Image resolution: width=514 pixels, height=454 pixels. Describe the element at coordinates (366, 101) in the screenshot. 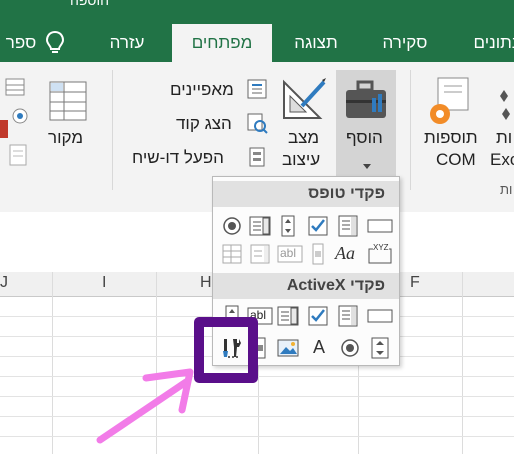

I see `toolbox-icon` at that location.